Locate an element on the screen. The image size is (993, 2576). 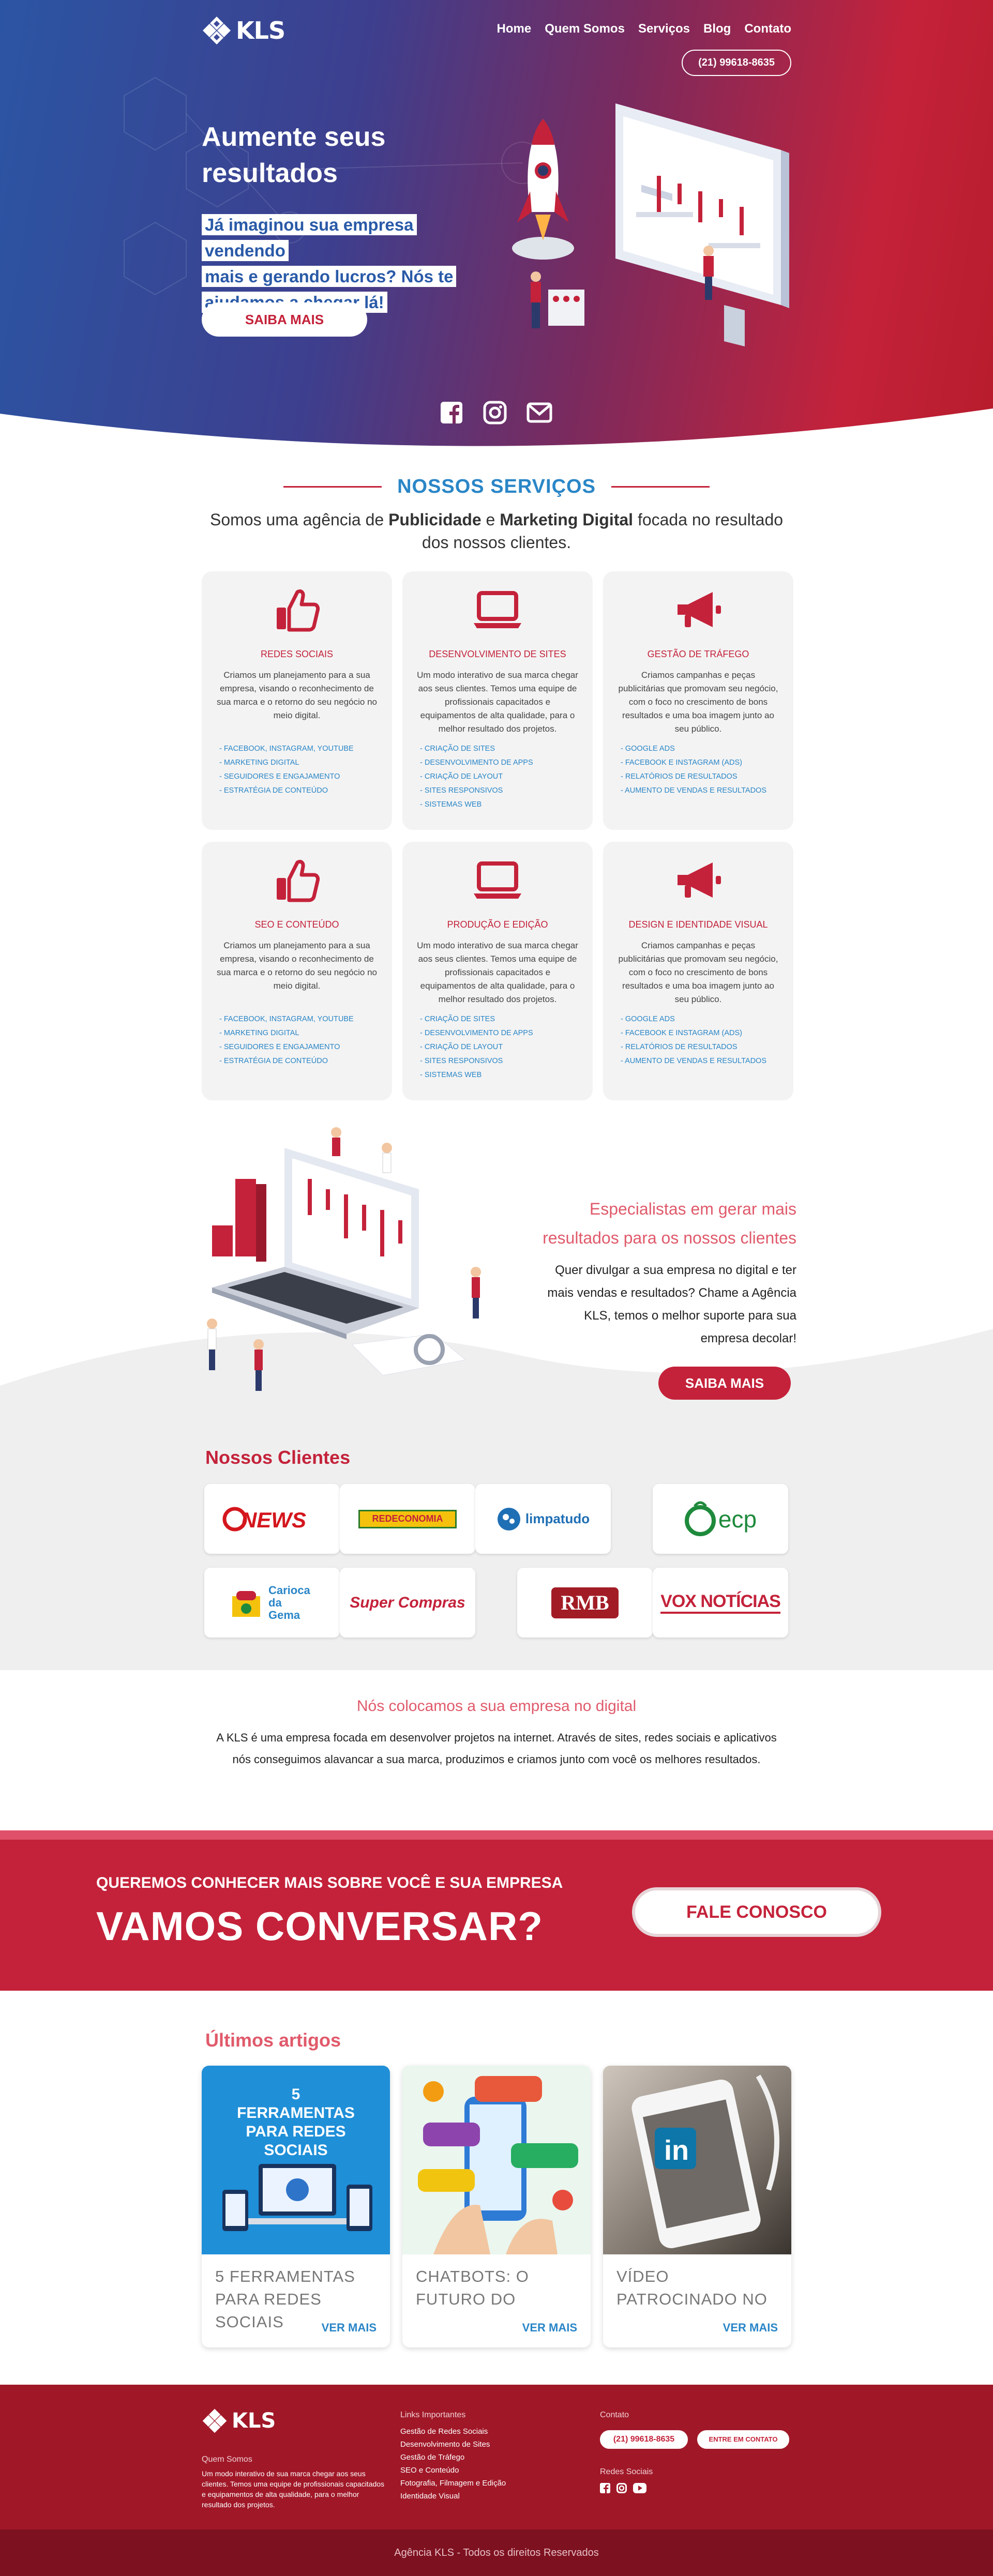
intro-text: dos nossos clientes. is located at coordinates (496, 542).